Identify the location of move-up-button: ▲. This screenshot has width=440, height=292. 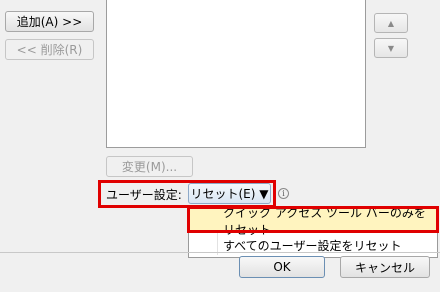
(391, 23).